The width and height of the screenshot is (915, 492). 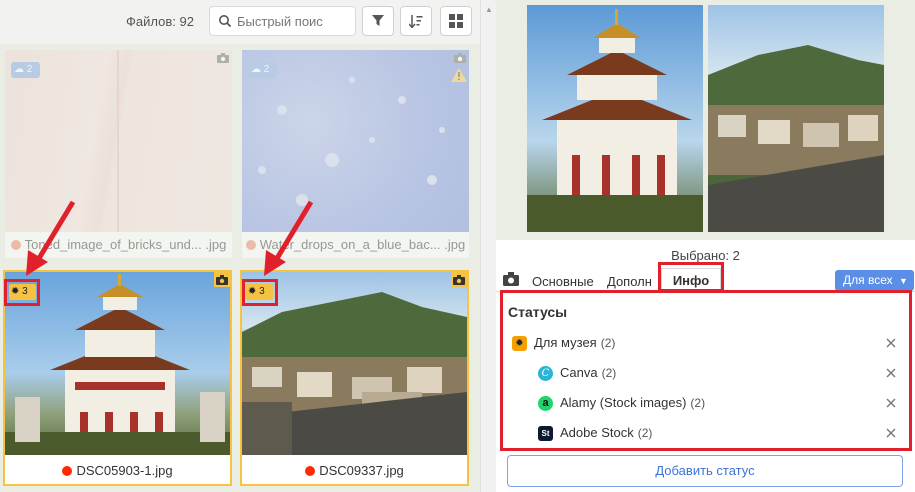 I want to click on filter-button, so click(x=378, y=21).